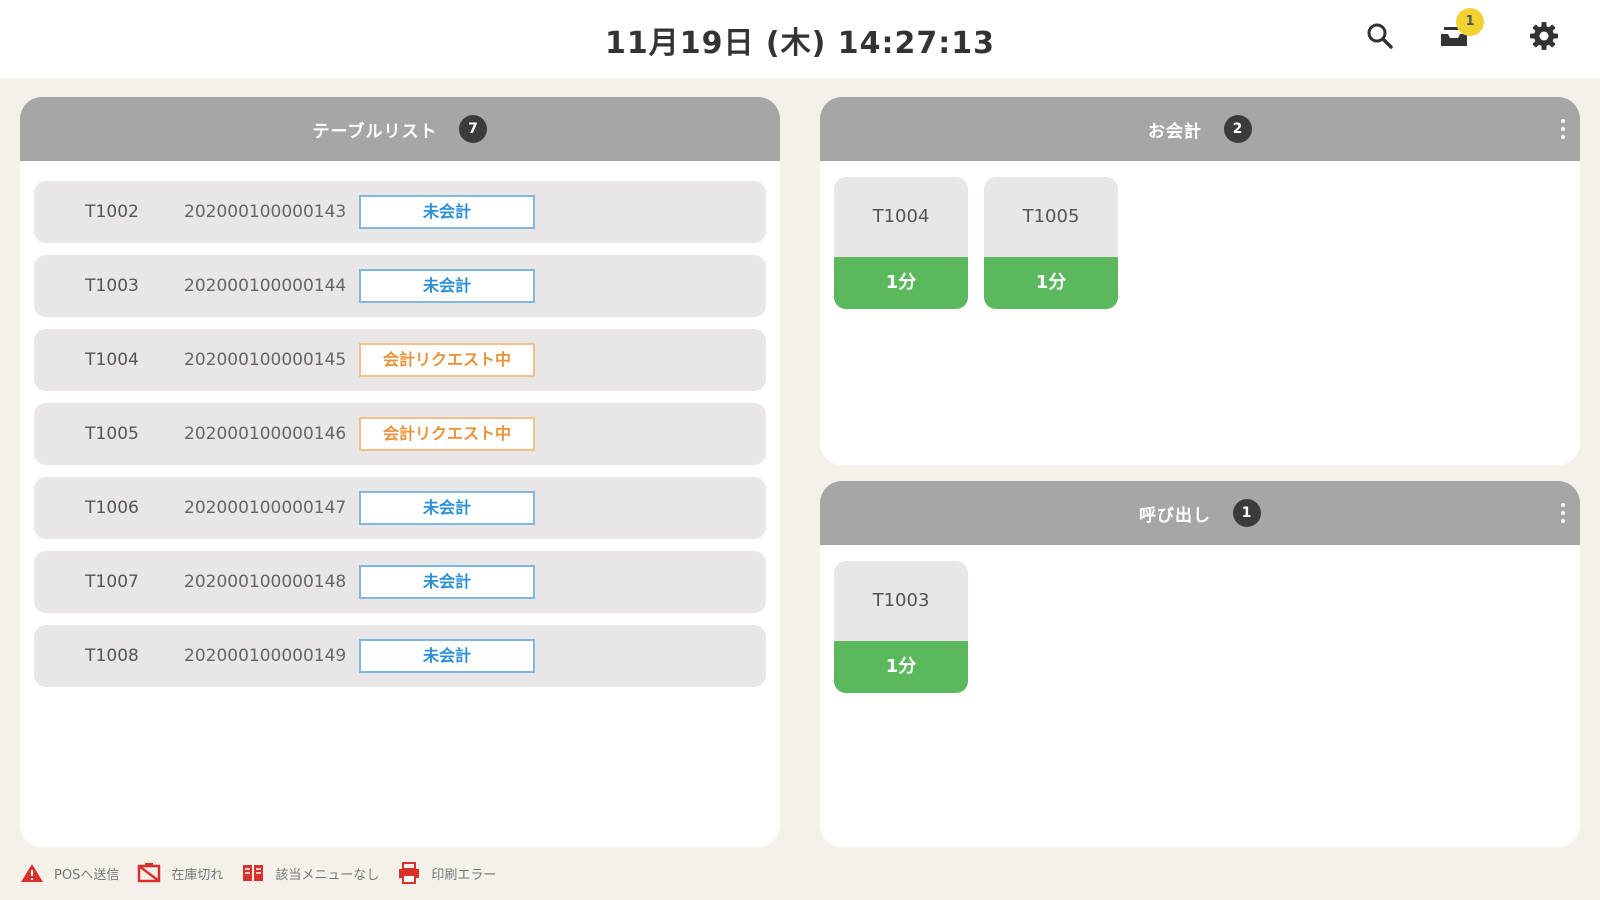 This screenshot has width=1600, height=900. I want to click on notifications-button: 1, so click(1460, 31).